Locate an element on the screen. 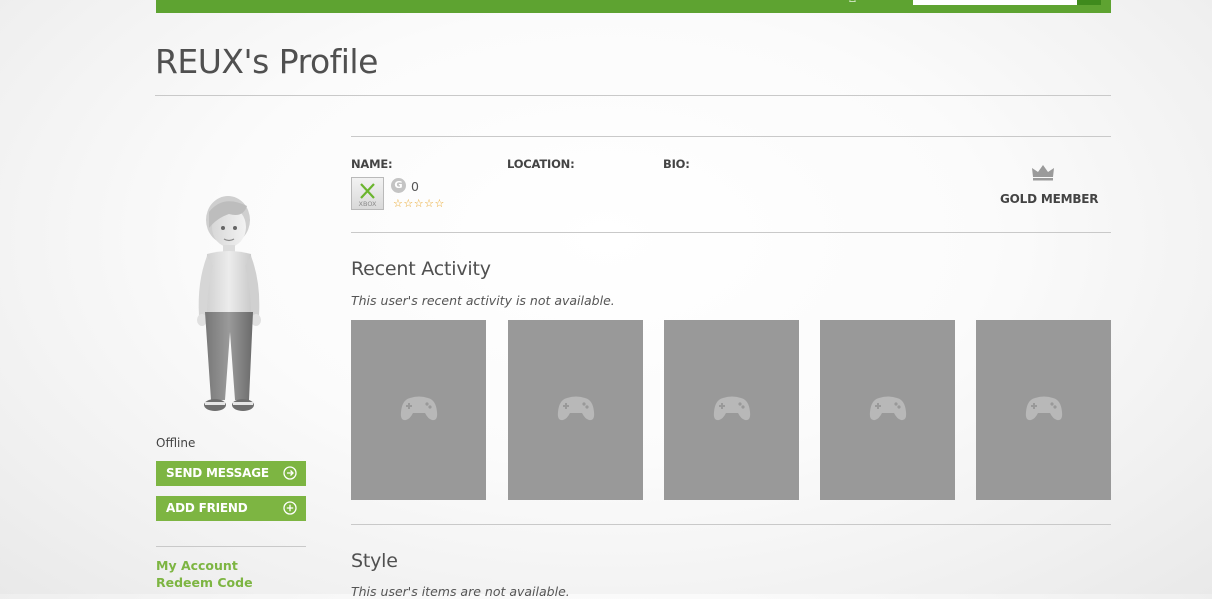  style-title: Style is located at coordinates (374, 561).